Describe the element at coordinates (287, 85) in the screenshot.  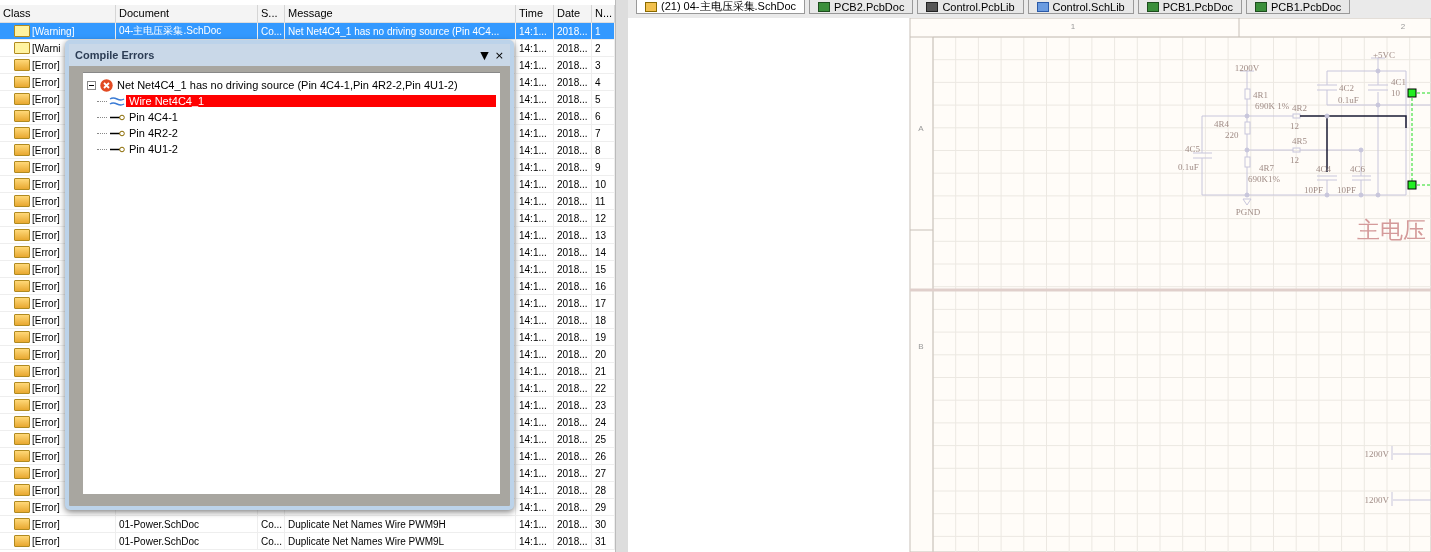
I see `tree-item: Net Net4C4_1 has no driving source (Pin 4C4-1,Pin 4R2-2,Pin 4U1-2)` at that location.